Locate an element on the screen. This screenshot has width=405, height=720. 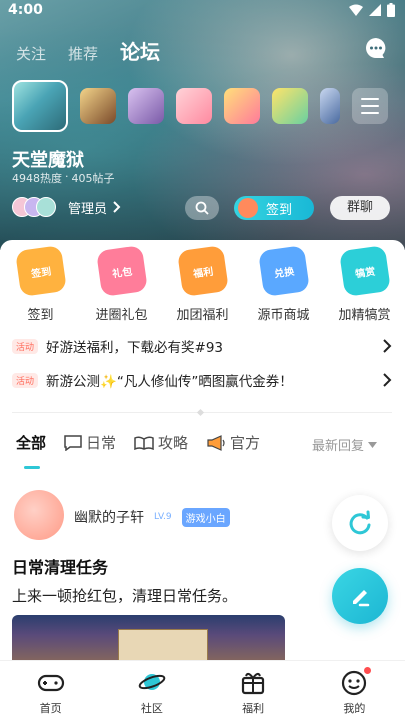
refresh-icon is located at coordinates (360, 522).